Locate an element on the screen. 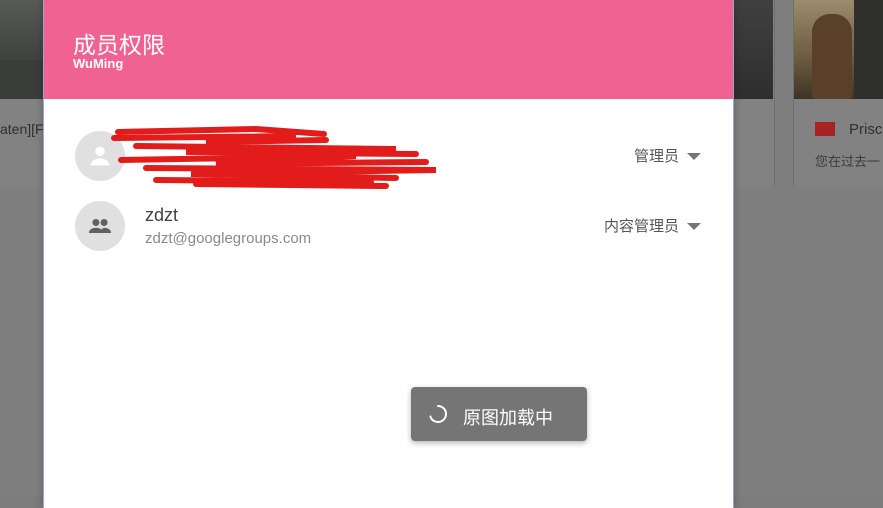  thumbnail-shadow is located at coordinates (868, 49).